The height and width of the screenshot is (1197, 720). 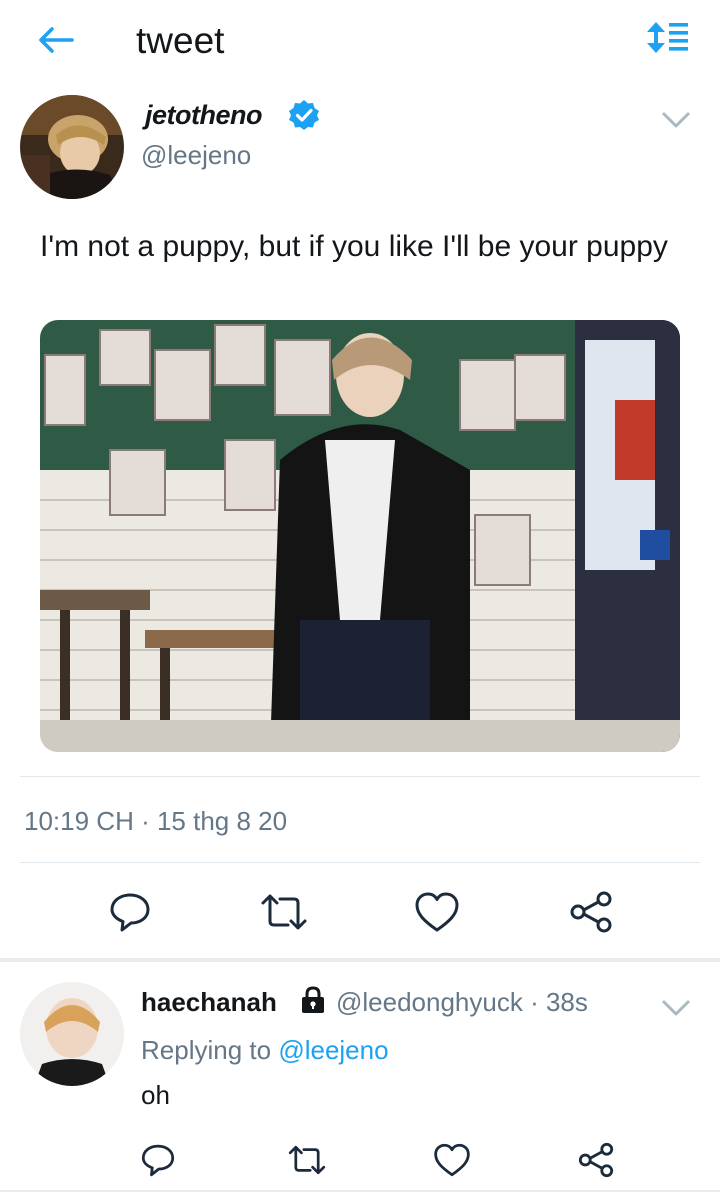 I want to click on back-button, so click(x=56, y=40).